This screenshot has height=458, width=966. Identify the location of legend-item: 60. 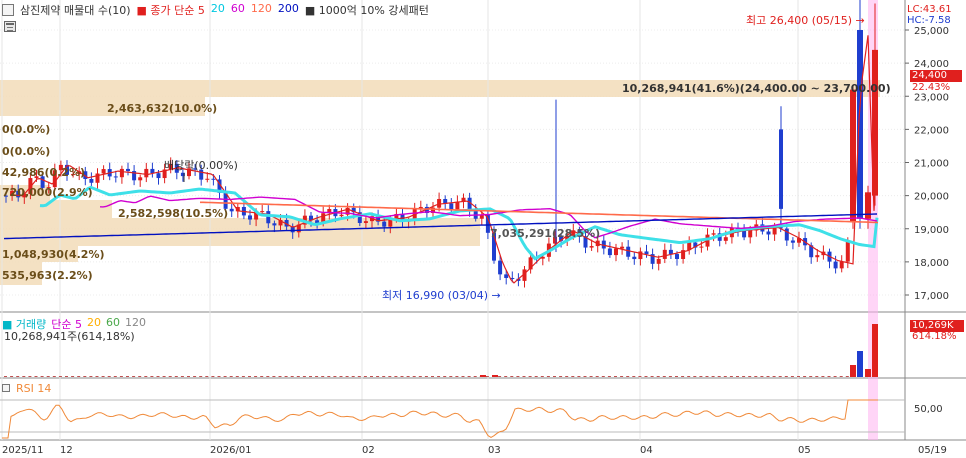
(238, 10).